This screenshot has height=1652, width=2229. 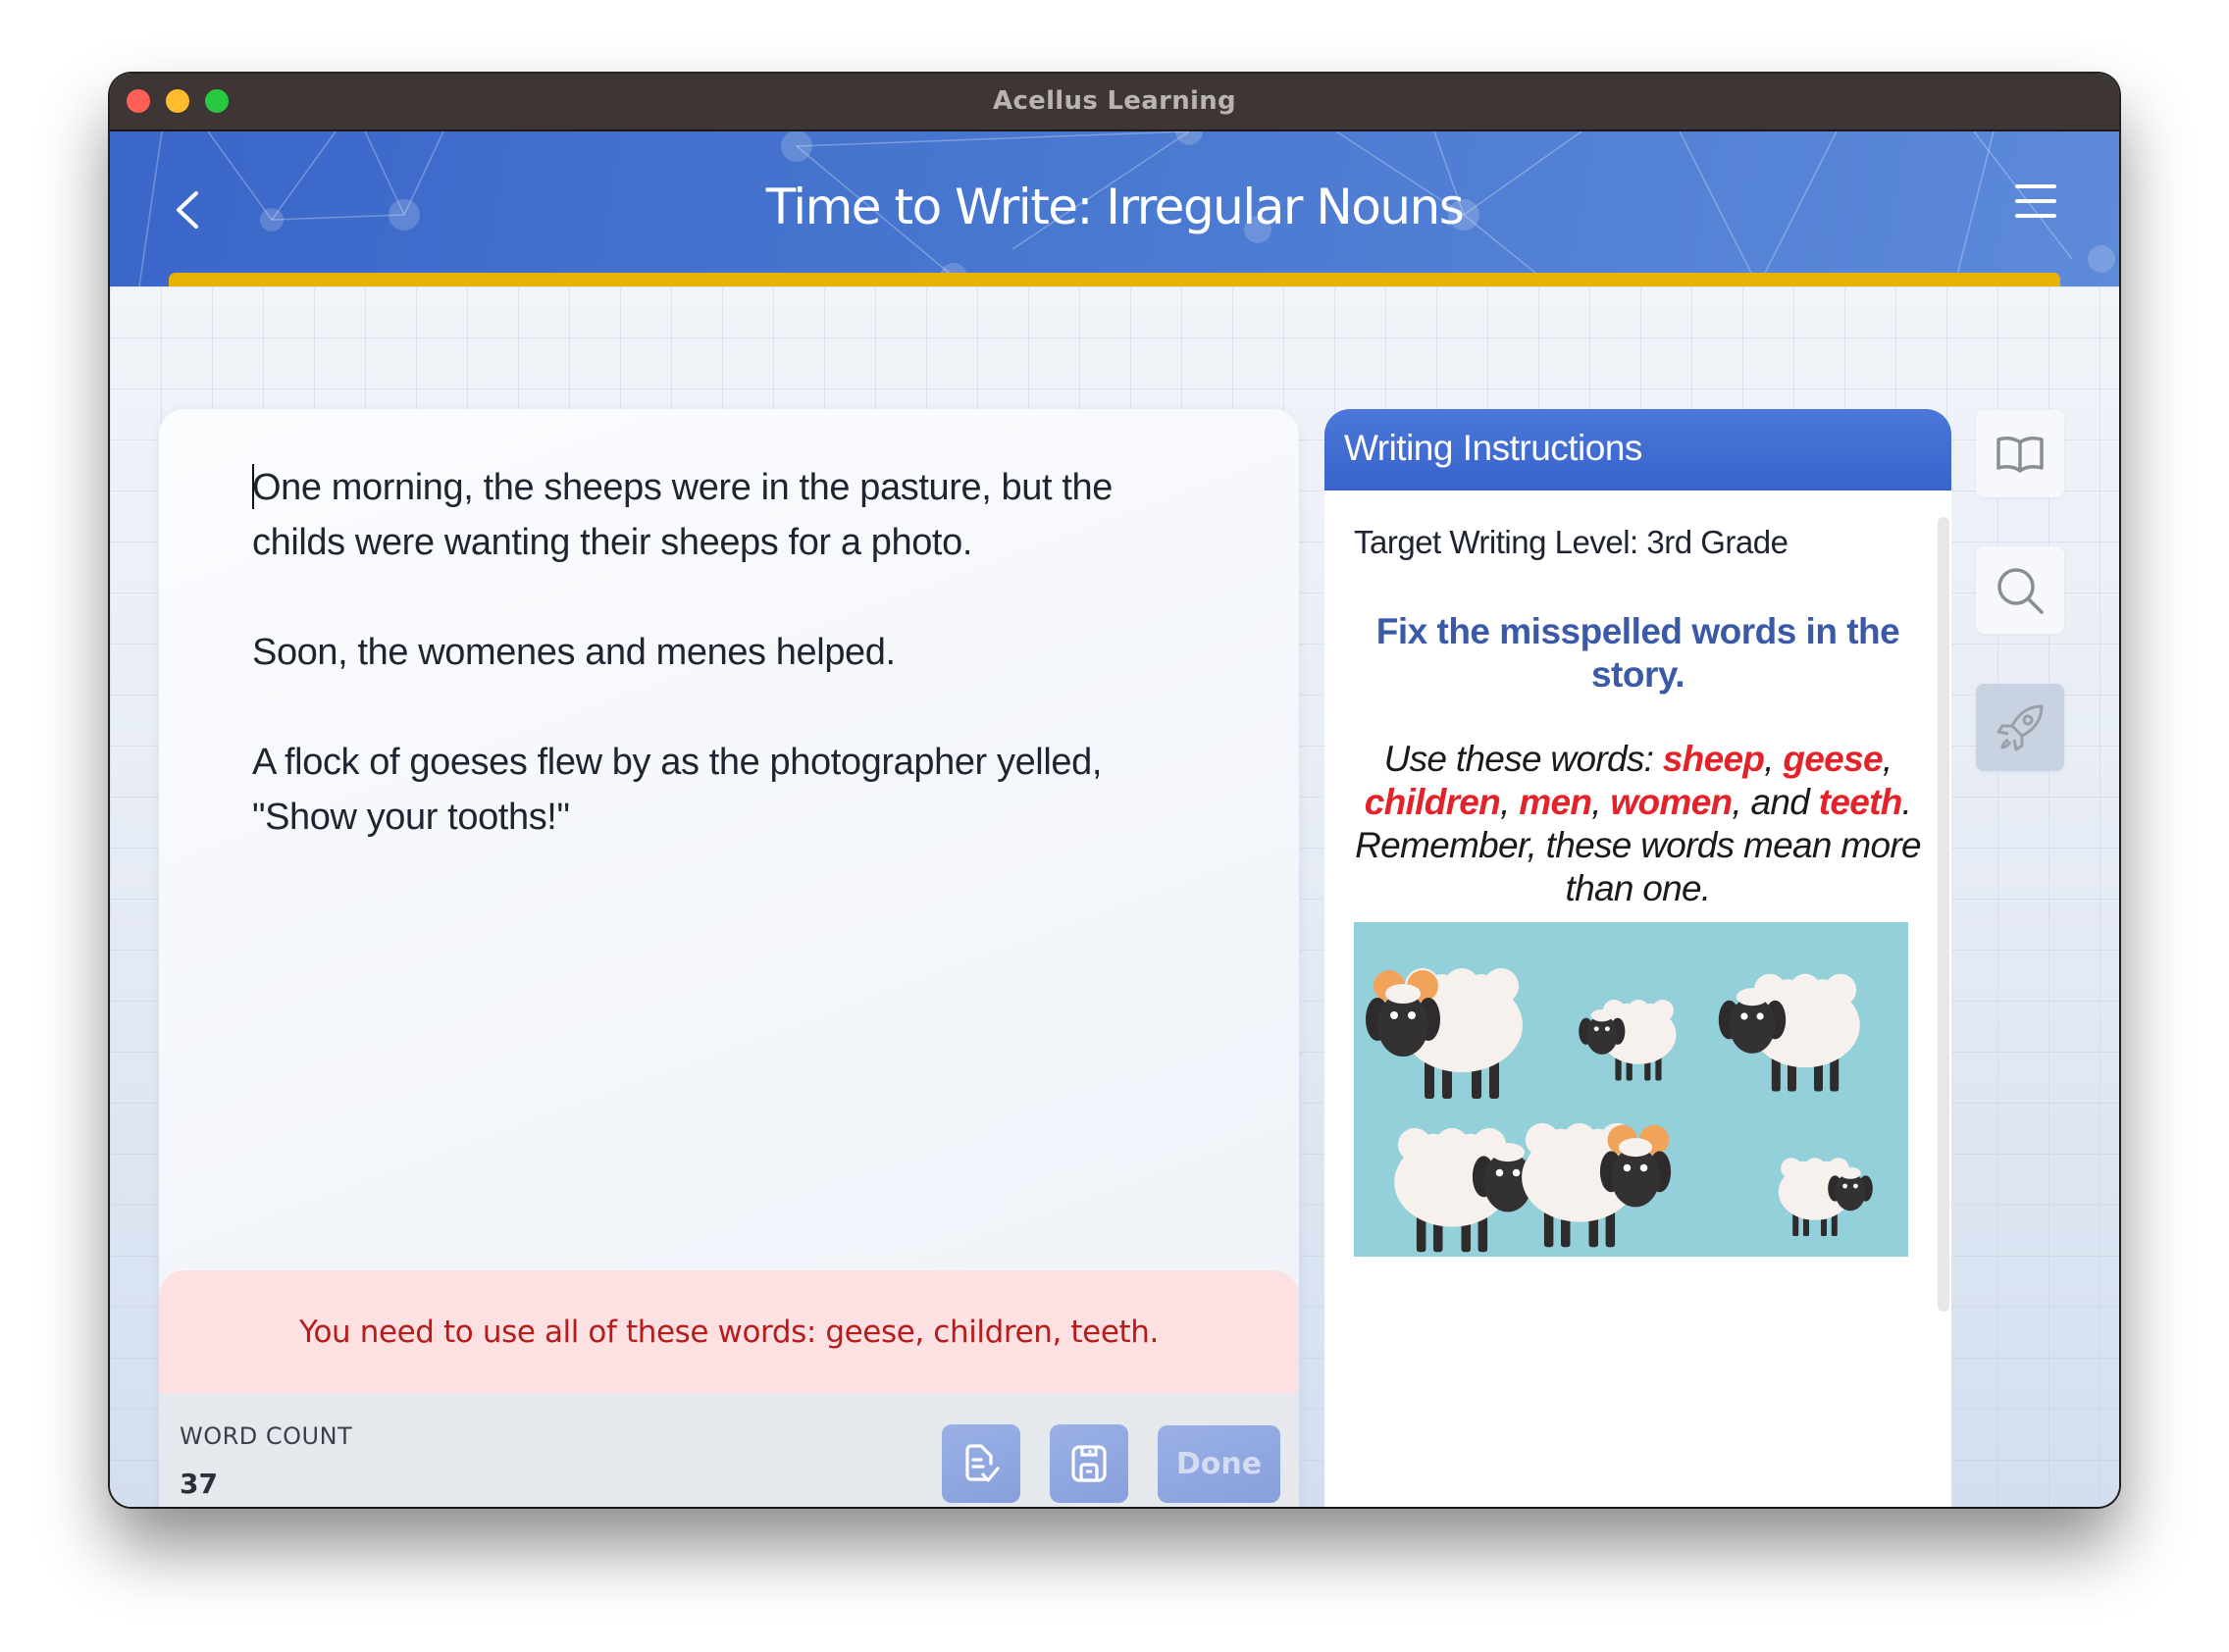 What do you see at coordinates (1860, 802) in the screenshot?
I see `keyword-teeth: teeth` at bounding box center [1860, 802].